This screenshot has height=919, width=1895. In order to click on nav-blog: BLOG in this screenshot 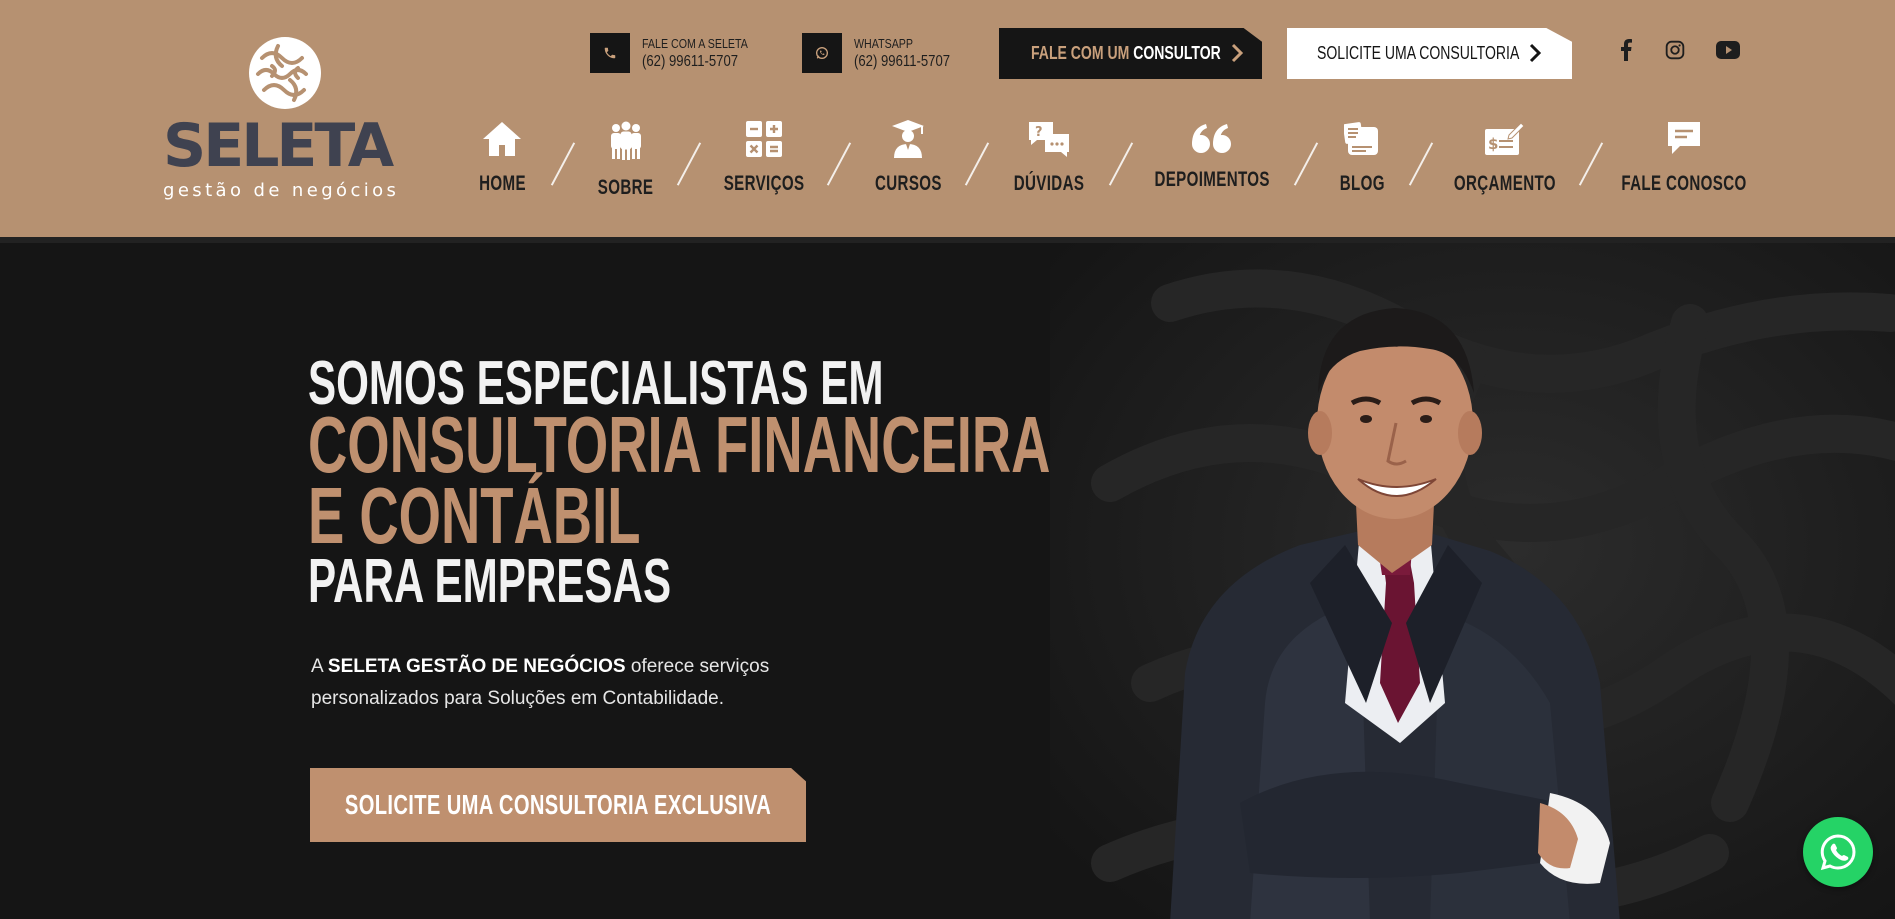, I will do `click(1362, 161)`.